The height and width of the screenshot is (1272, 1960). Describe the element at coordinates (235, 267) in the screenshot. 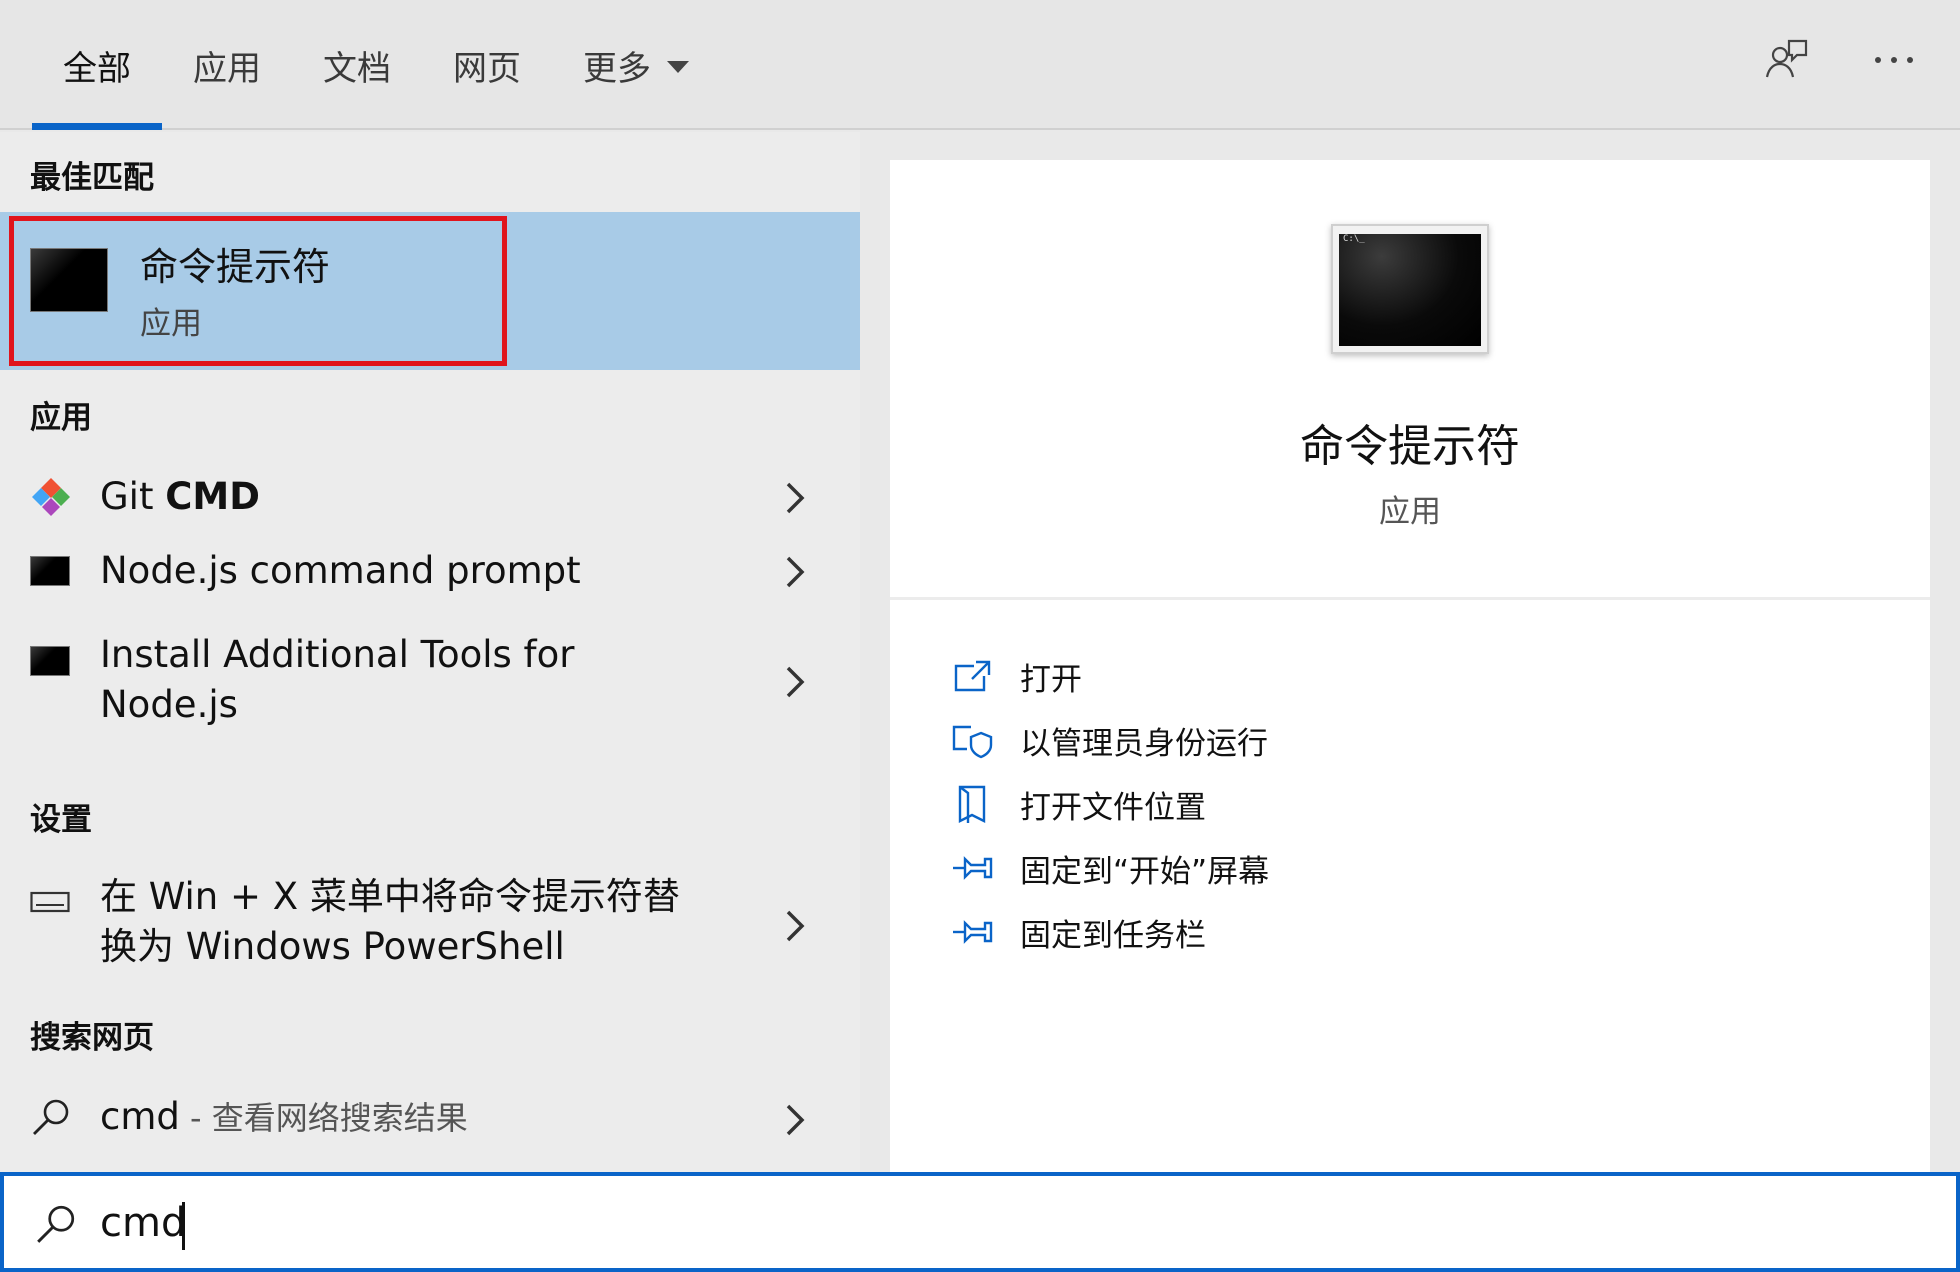

I see `best-match-title: 命令提示符` at that location.